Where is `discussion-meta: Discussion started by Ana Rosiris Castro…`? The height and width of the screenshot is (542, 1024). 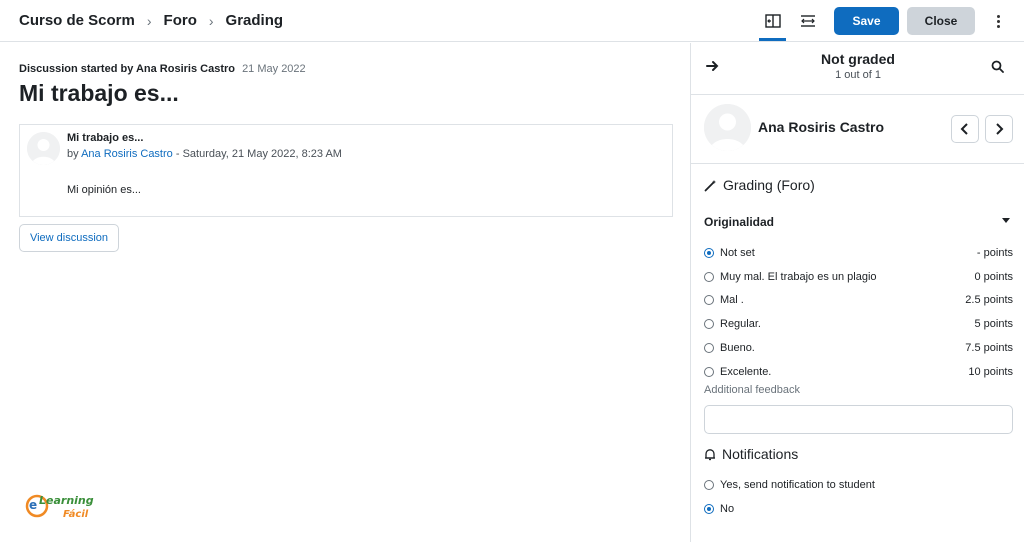
discussion-meta: Discussion started by Ana Rosiris Castro… is located at coordinates (162, 69).